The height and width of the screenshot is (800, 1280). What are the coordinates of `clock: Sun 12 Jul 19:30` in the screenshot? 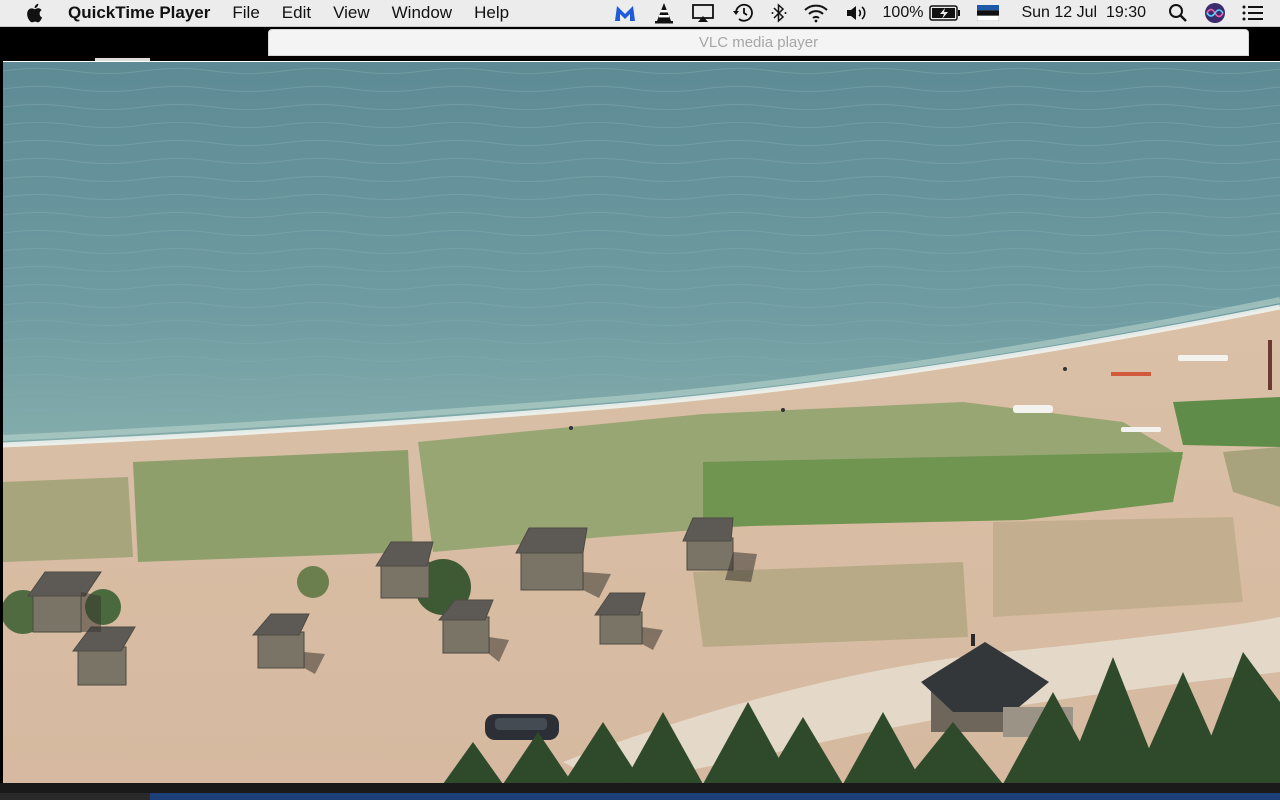 It's located at (1083, 13).